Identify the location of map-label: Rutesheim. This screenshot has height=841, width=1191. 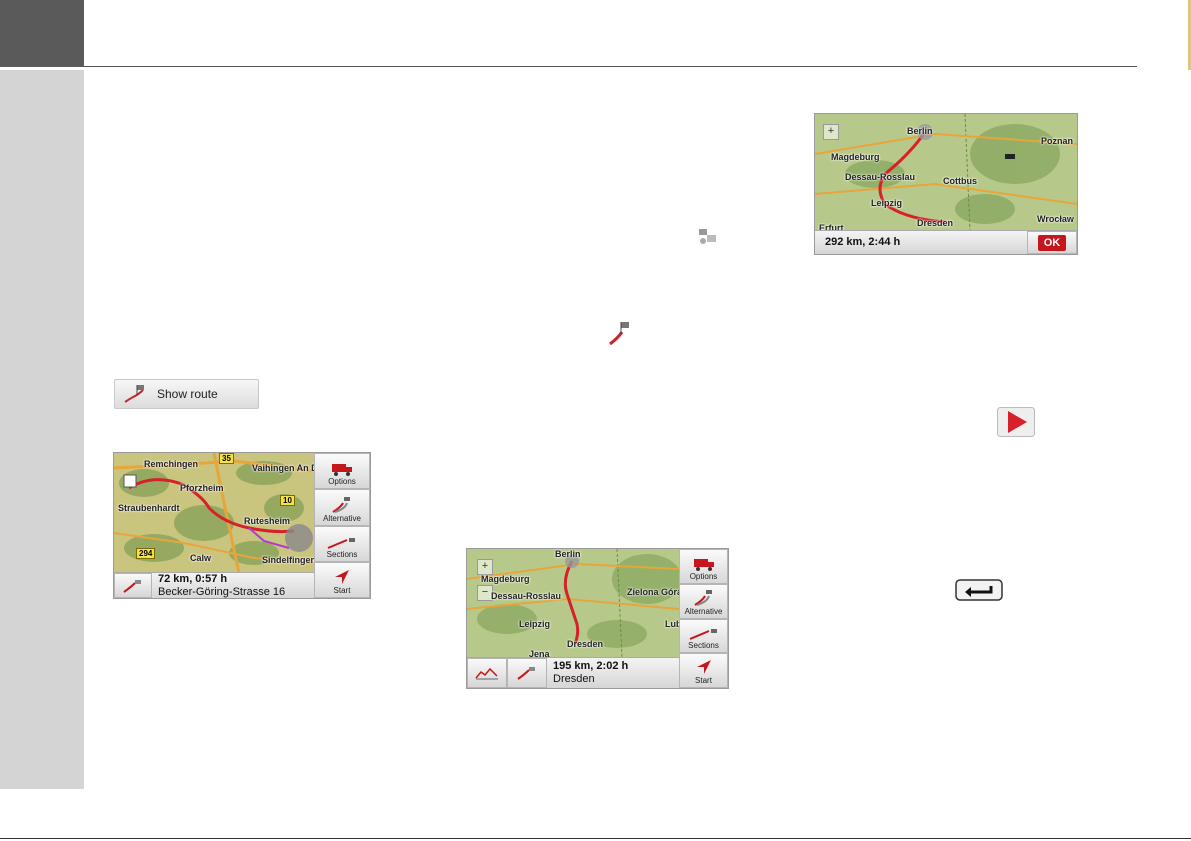
(267, 521).